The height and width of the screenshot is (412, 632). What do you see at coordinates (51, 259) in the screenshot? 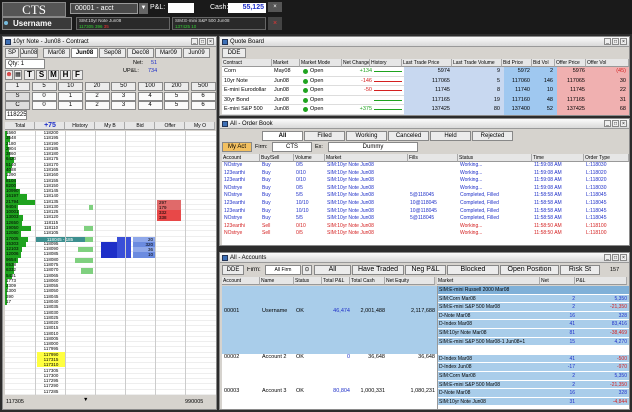
I see `ladder-price: 118080` at bounding box center [51, 259].